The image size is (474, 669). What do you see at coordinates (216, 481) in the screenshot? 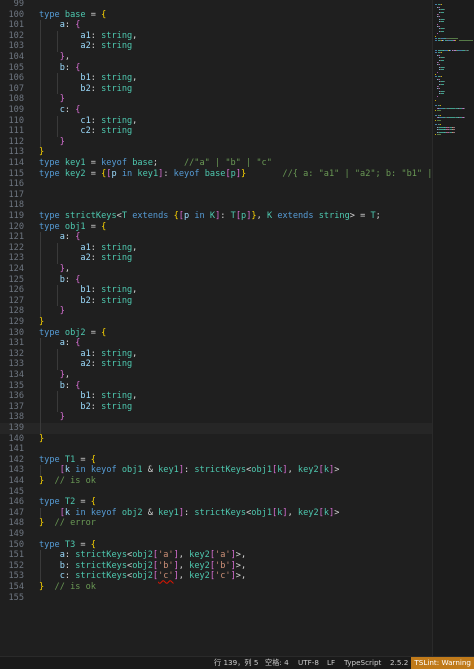
I see `code-line: 144} // is ok` at bounding box center [216, 481].